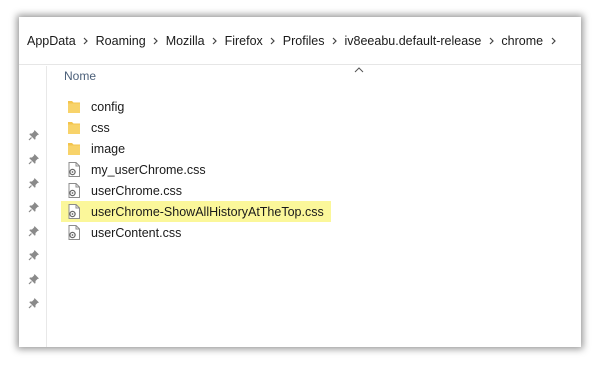 The height and width of the screenshot is (367, 601). Describe the element at coordinates (100, 127) in the screenshot. I see `file-name: css` at that location.